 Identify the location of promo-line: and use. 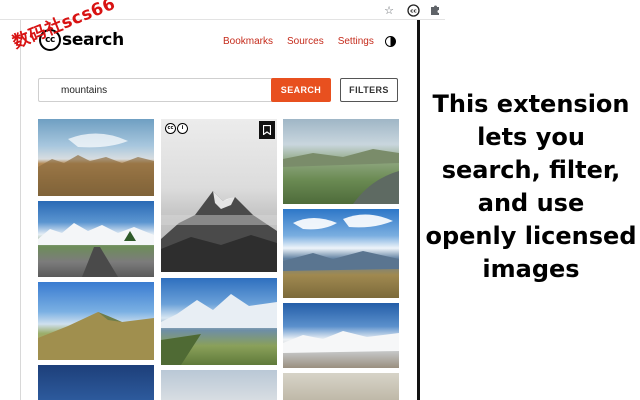
(531, 203).